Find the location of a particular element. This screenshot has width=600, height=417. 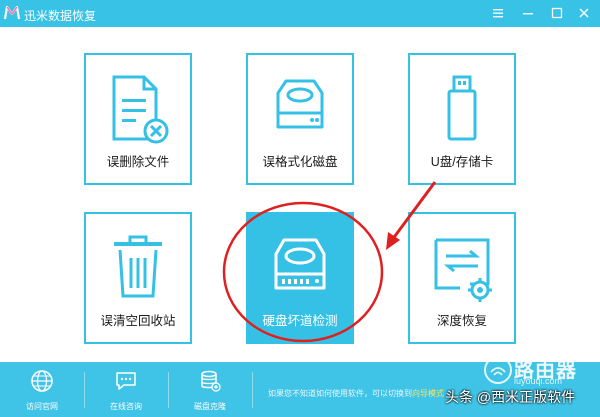

close-icon is located at coordinates (584, 13).